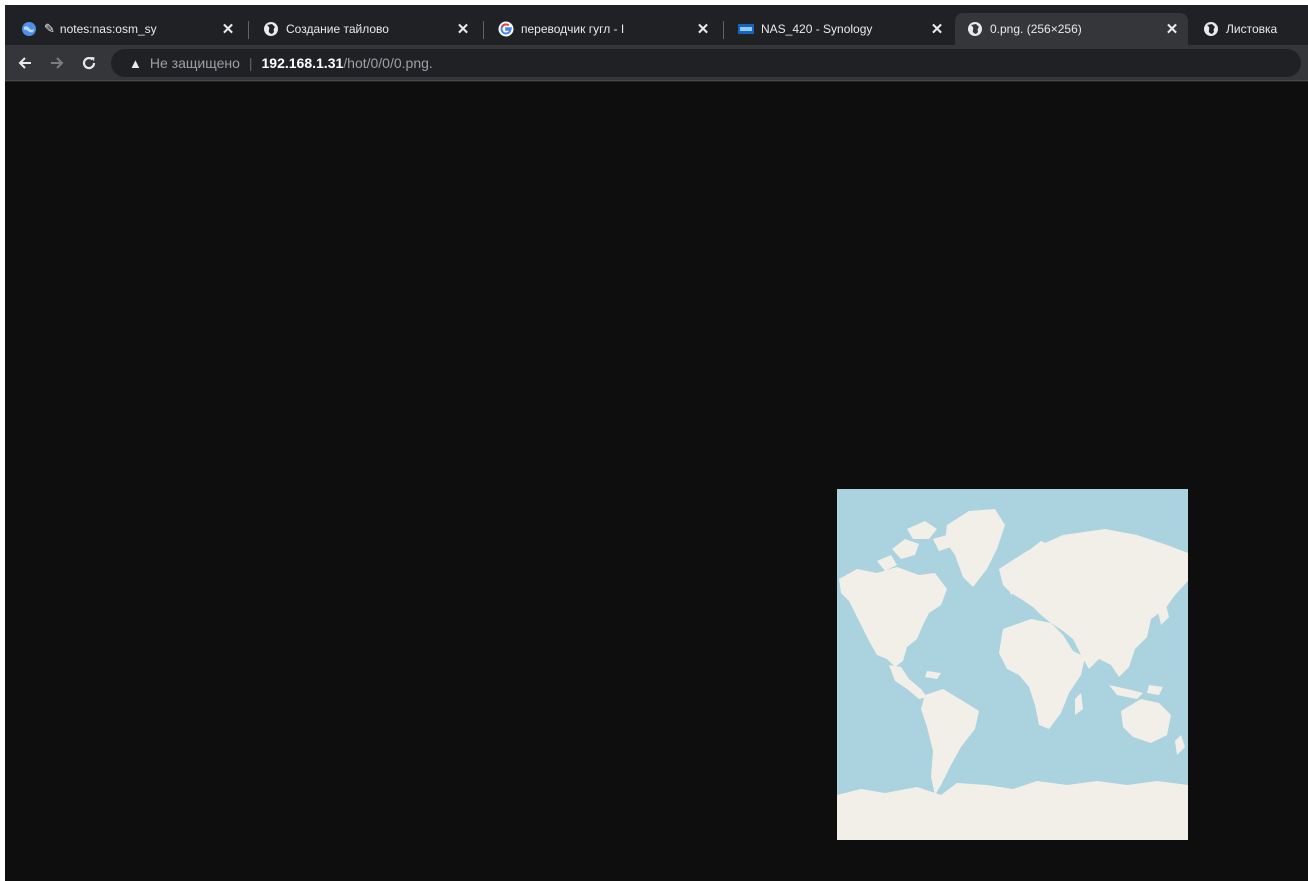 This screenshot has width=1308, height=881. I want to click on arrow-left-icon, so click(24, 63).